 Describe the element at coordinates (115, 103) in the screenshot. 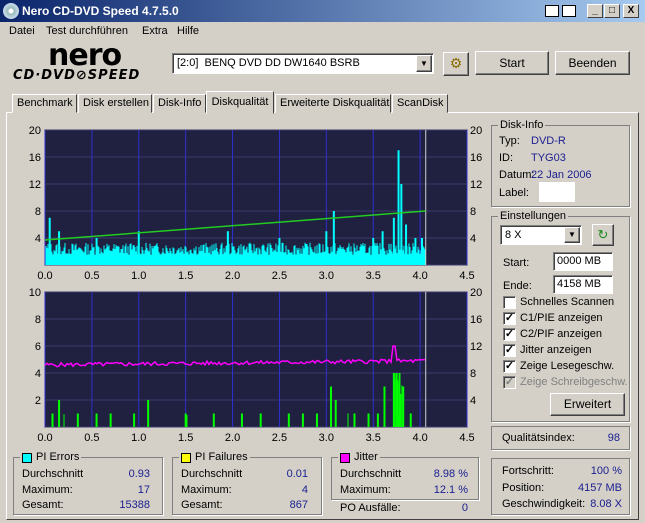

I see `tab-disk-erstellen: Disk erstellen` at that location.